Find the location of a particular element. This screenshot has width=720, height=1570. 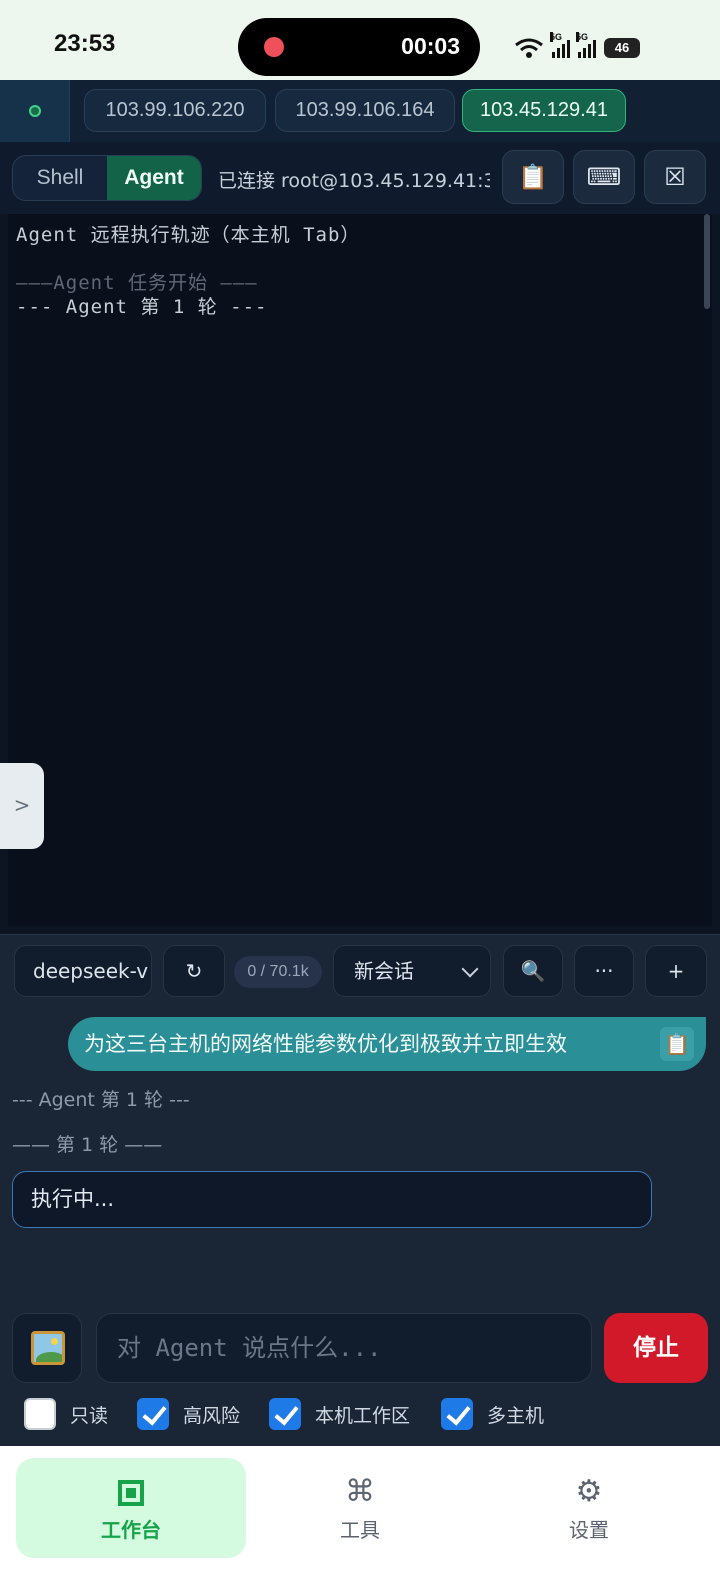

clipboard-button: 📋 is located at coordinates (533, 177).